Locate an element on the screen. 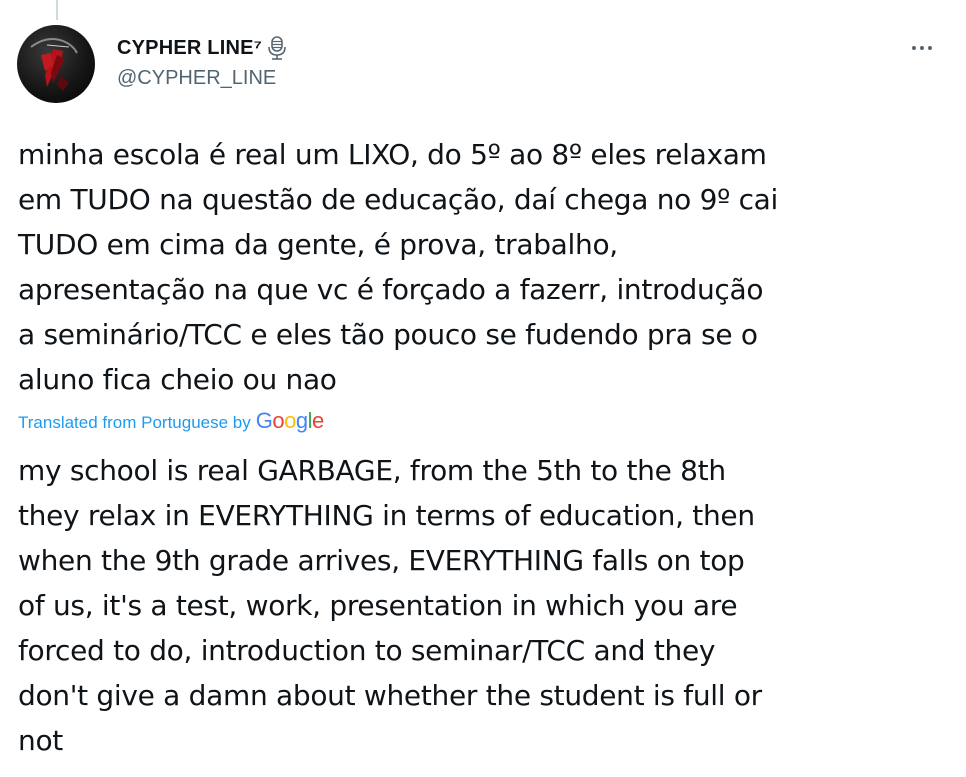 The width and height of the screenshot is (966, 777). translation-attribution: Translated from Portuguese by Google is located at coordinates (171, 421).